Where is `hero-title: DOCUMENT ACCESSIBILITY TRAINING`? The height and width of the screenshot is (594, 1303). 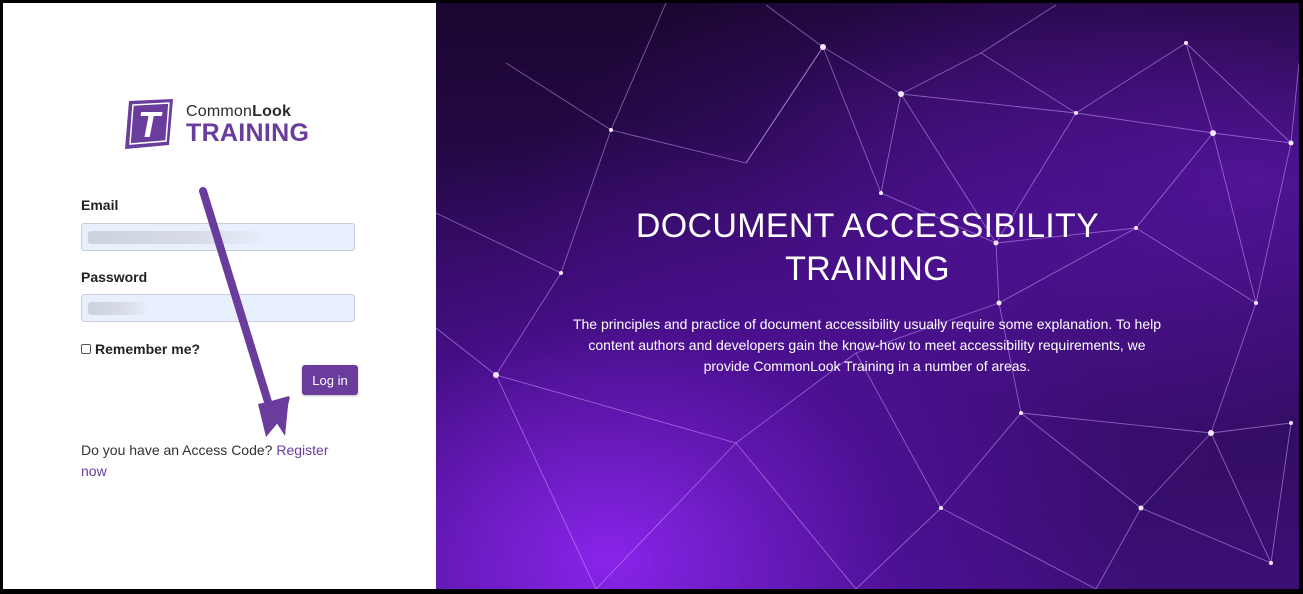 hero-title: DOCUMENT ACCESSIBILITY TRAINING is located at coordinates (867, 247).